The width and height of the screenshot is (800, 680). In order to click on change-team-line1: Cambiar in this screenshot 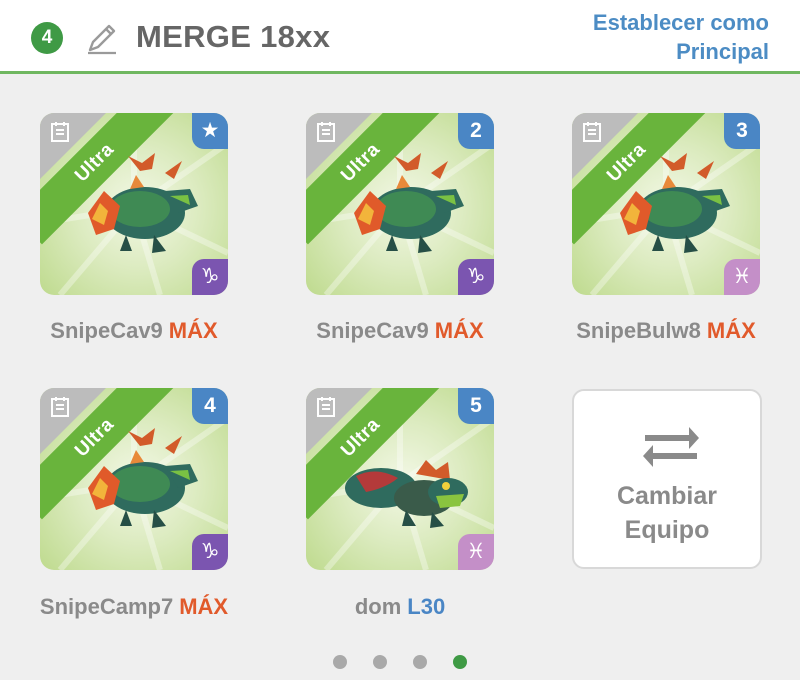, I will do `click(667, 496)`.